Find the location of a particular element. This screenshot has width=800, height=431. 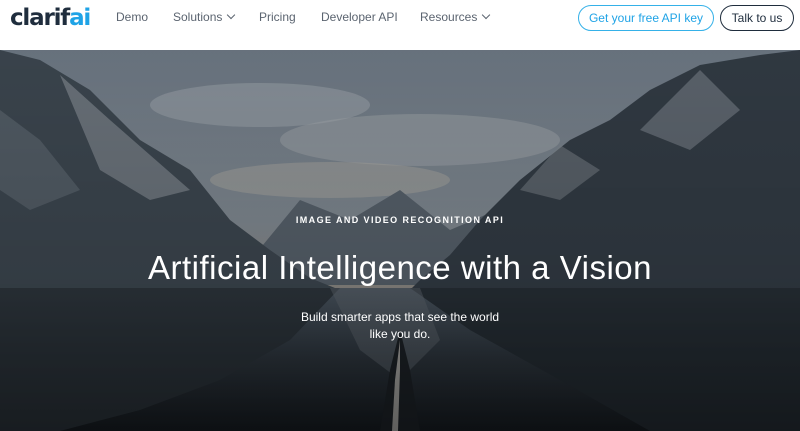

nav-pricing: Pricing is located at coordinates (277, 17).